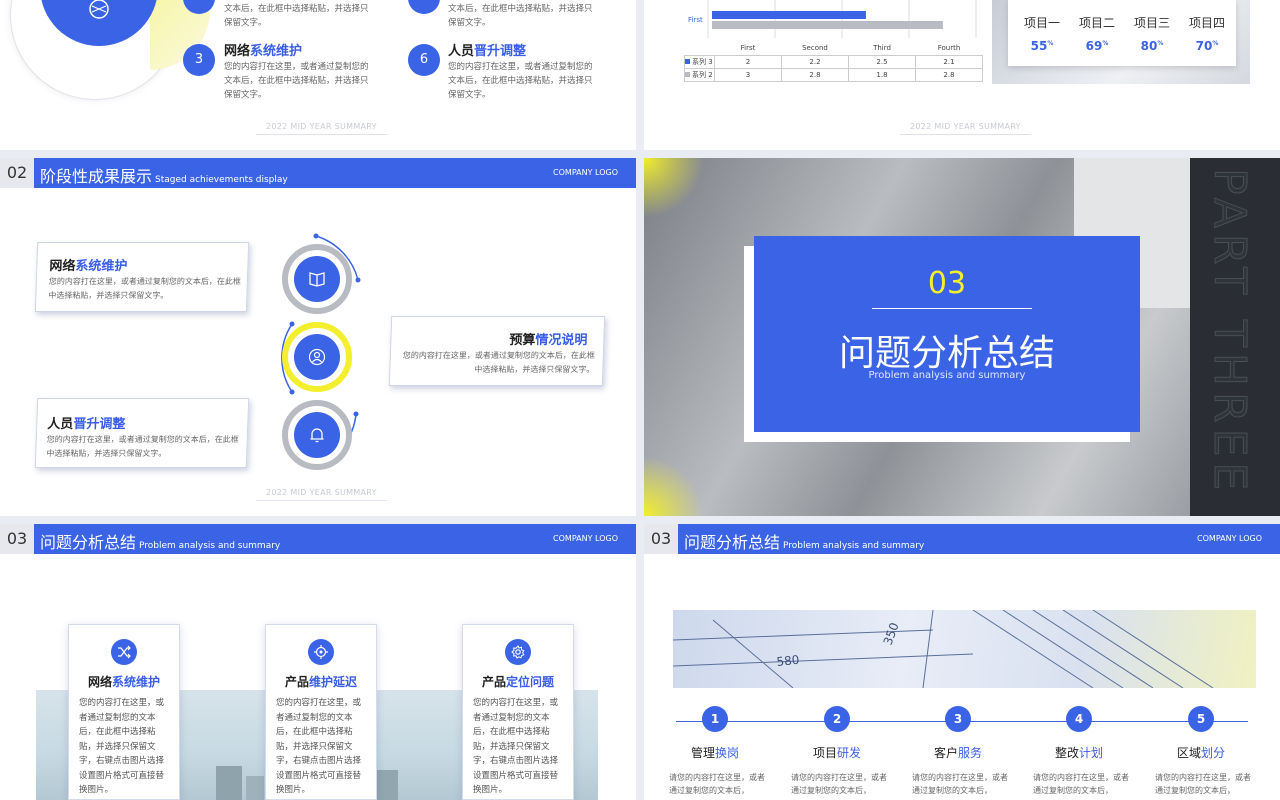  I want to click on step-title: 客户服务, so click(958, 753).